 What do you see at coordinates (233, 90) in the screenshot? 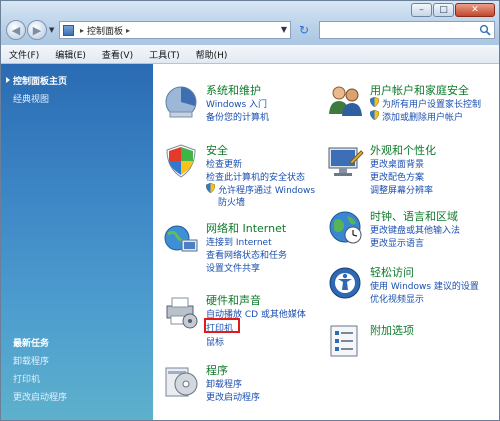
I see `category-title: 系统和维护` at bounding box center [233, 90].